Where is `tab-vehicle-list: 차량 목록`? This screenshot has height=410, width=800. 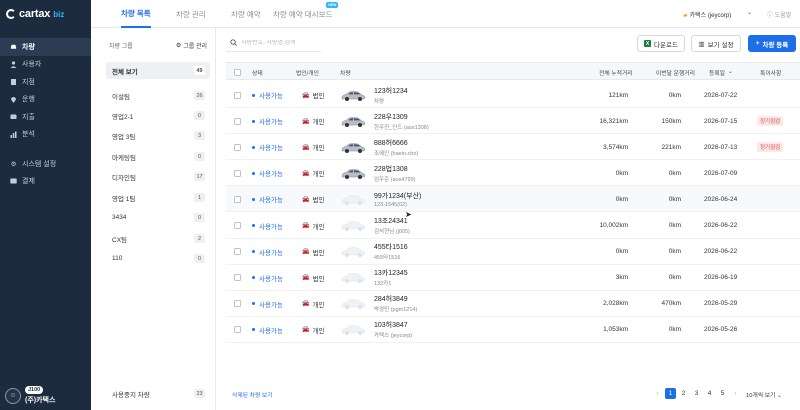 tab-vehicle-list: 차량 목록 is located at coordinates (136, 14).